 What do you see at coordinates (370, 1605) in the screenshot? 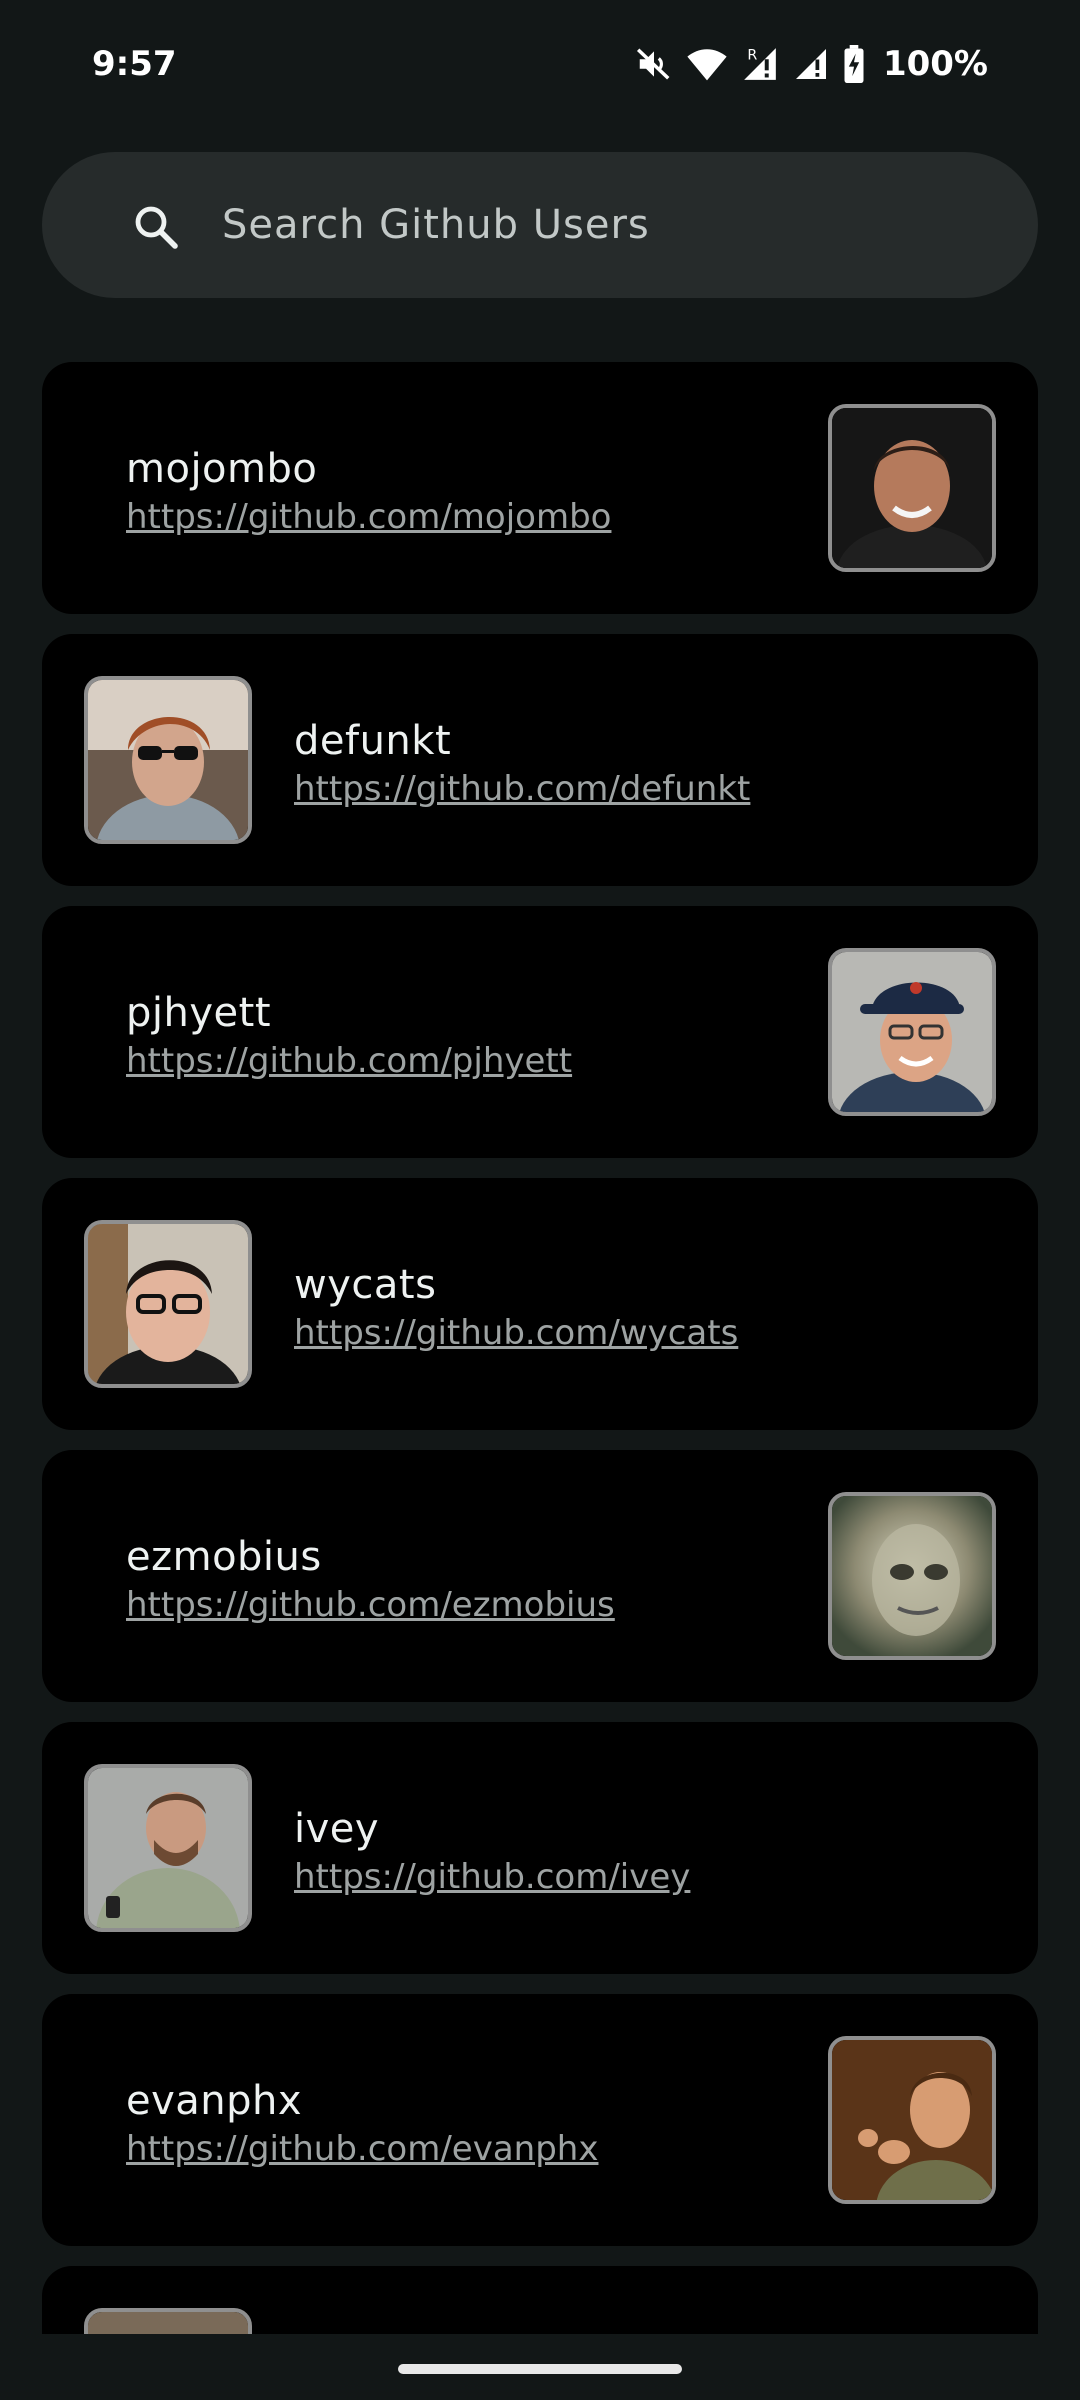
I see `user-profile-link: https://github.com/ezmobius` at bounding box center [370, 1605].